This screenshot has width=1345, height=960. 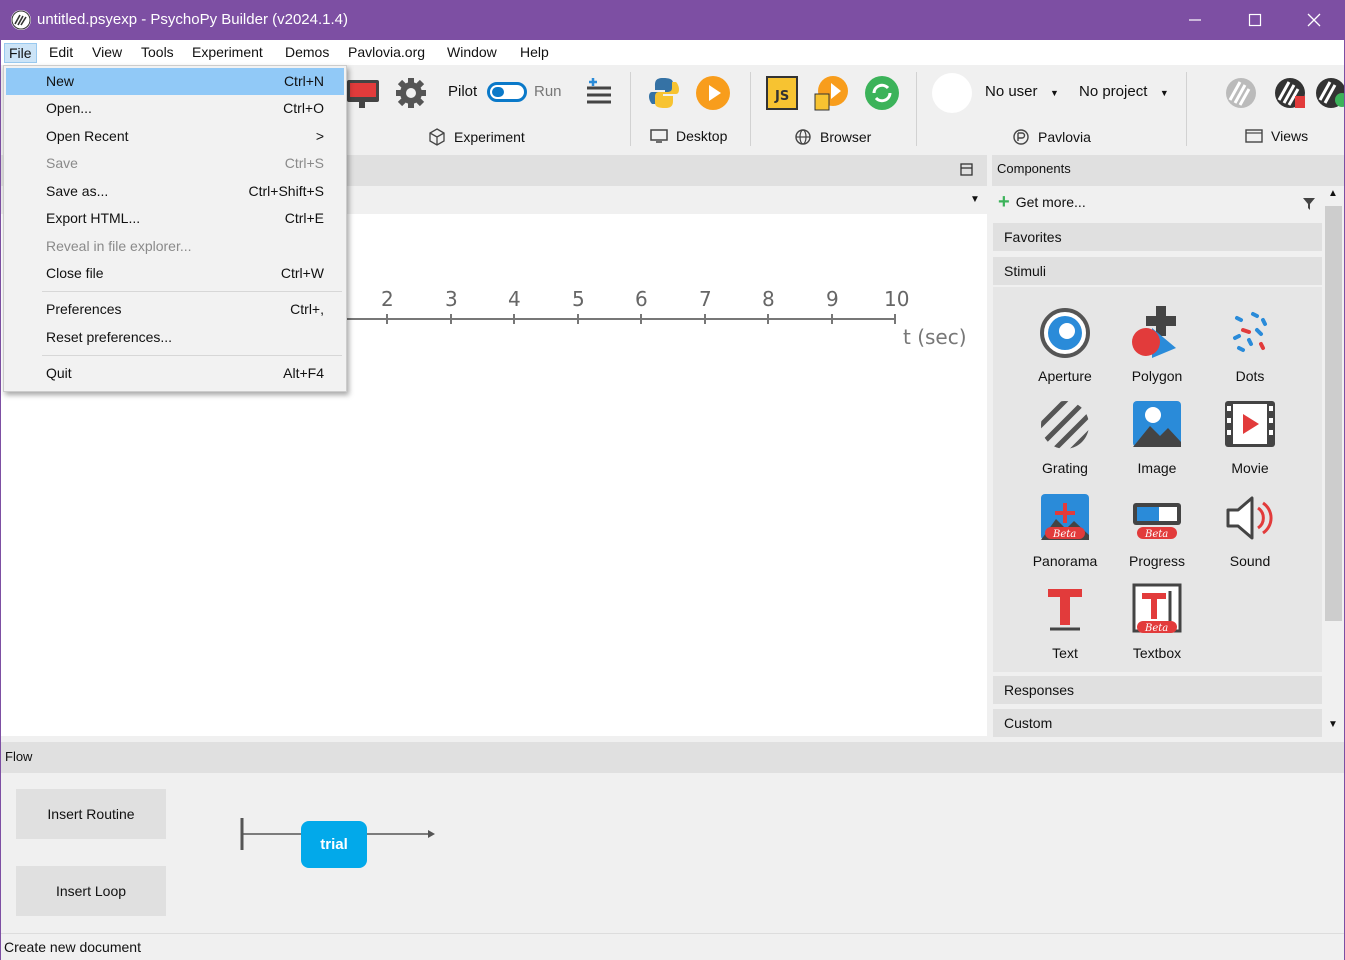 I want to click on pavlovia-section: Pavlovia, so click(x=1051, y=137).